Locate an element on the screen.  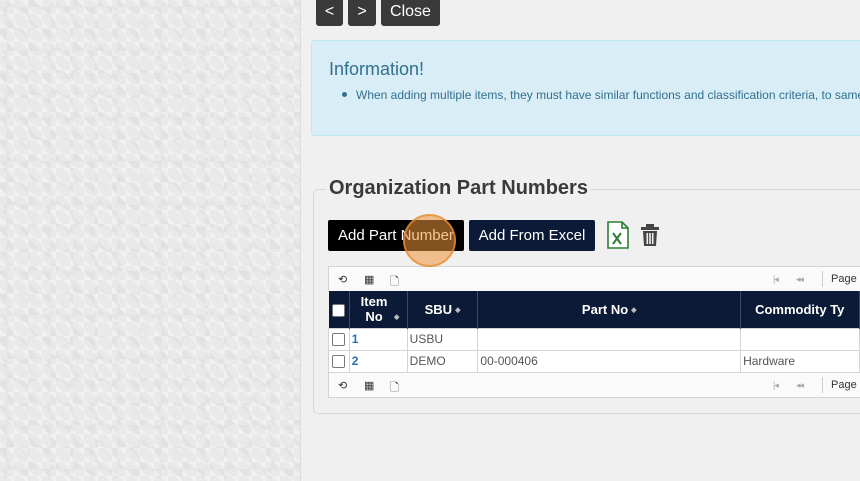
grid-header-row: Item No ◆ SBU ◆ Part No ◆ Commodity Ty is located at coordinates (594, 309).